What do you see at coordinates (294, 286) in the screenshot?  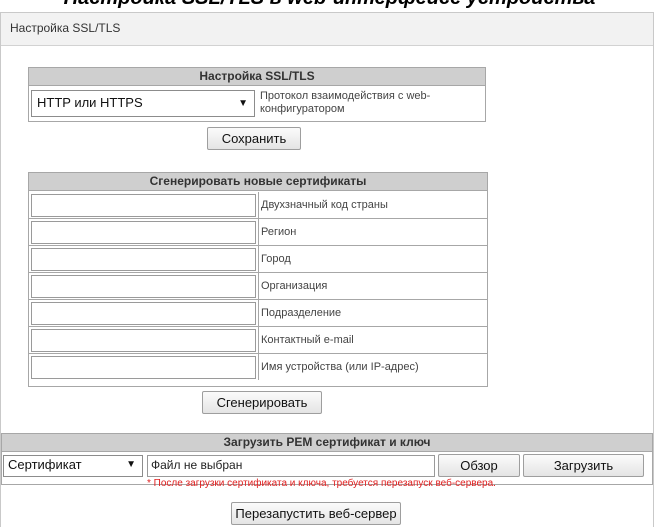 I see `organization-label: Организация` at bounding box center [294, 286].